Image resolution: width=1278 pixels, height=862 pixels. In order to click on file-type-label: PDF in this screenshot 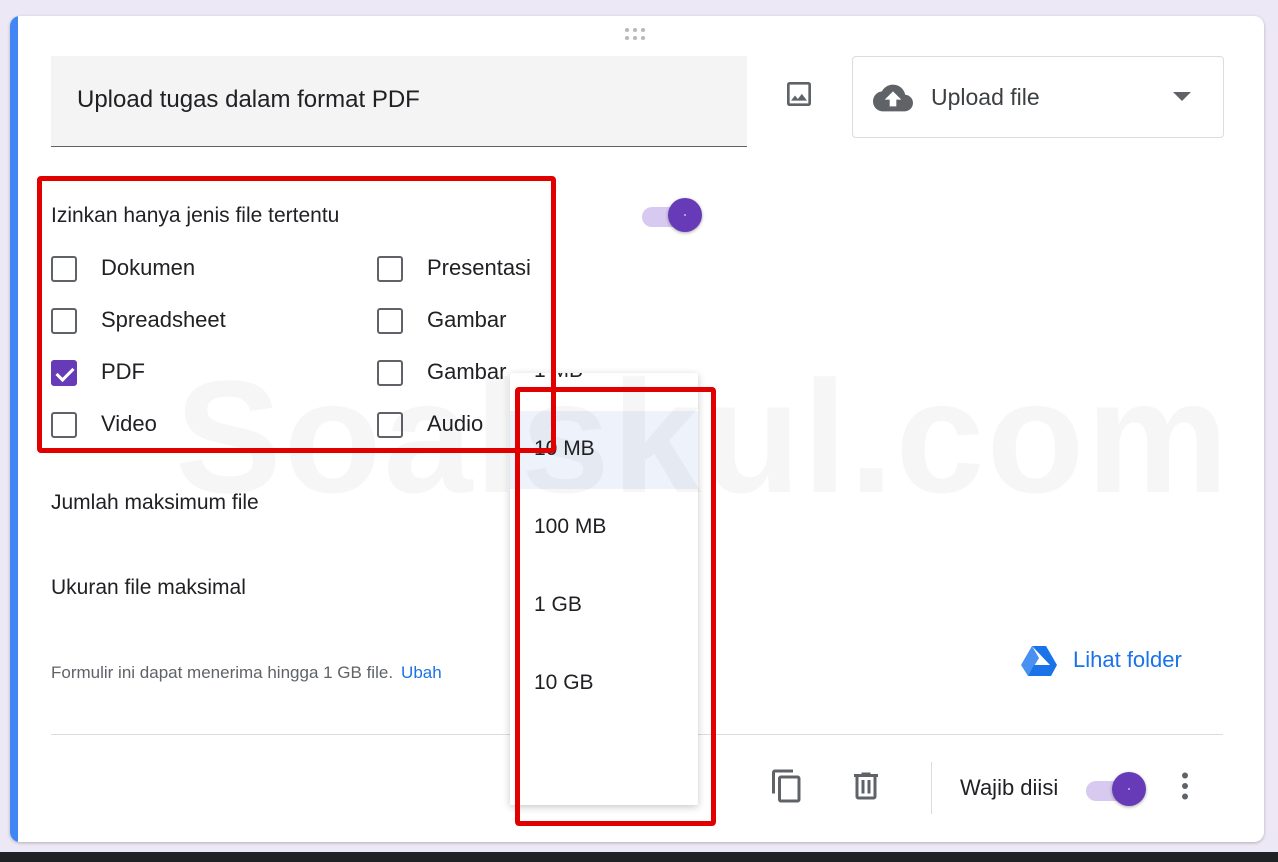, I will do `click(123, 371)`.